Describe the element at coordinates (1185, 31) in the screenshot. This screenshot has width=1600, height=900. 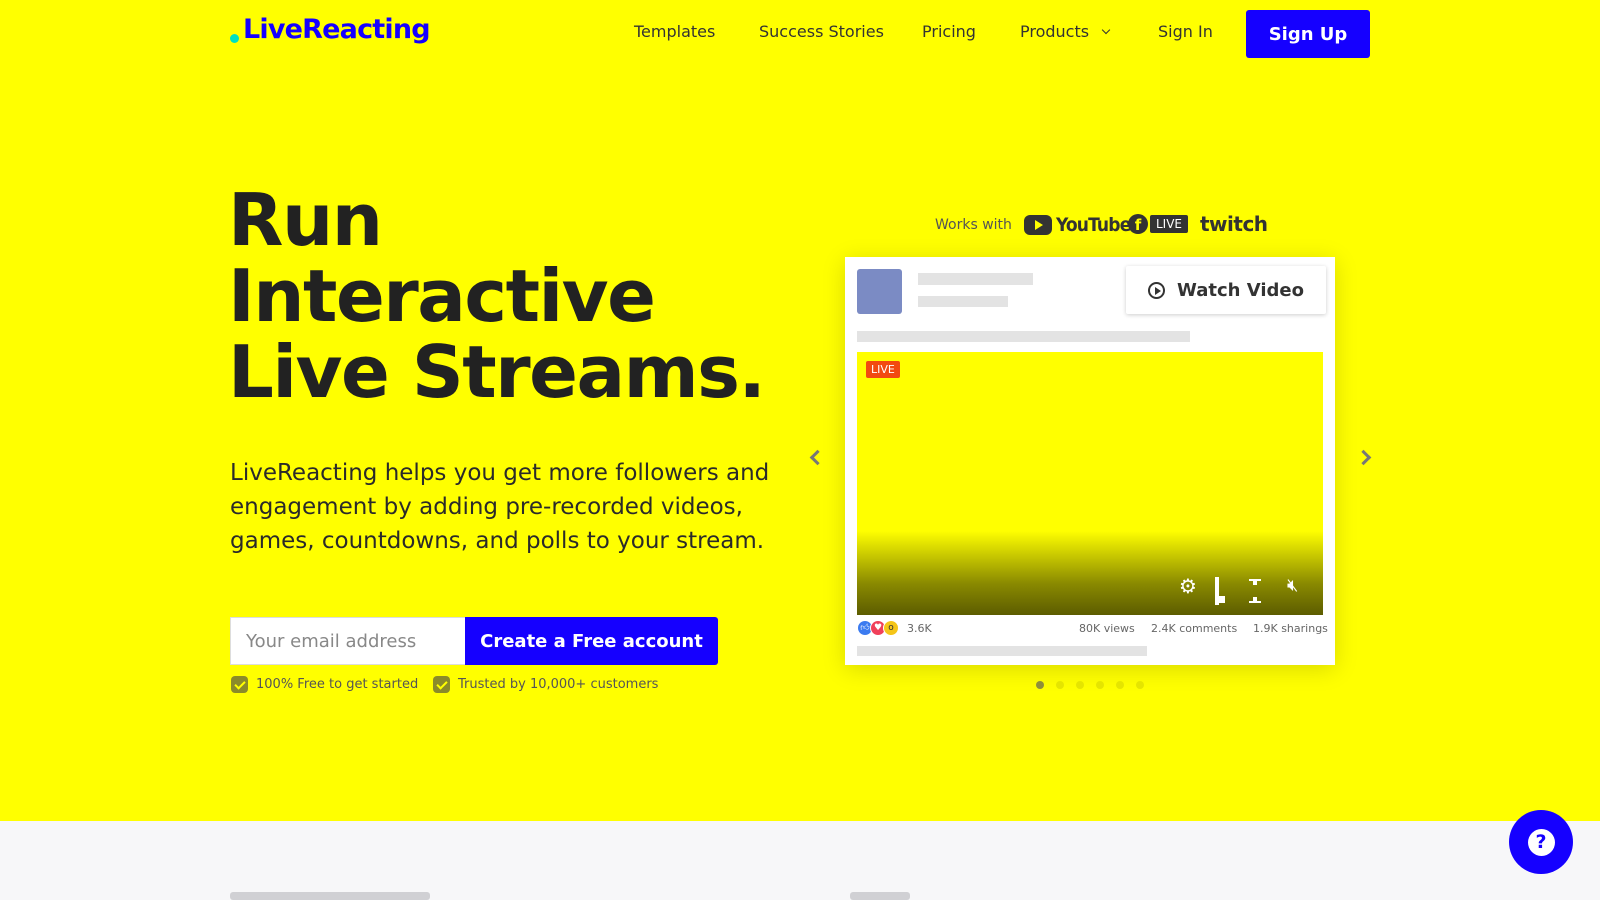
I see `nav-sign-in: Sign In` at that location.